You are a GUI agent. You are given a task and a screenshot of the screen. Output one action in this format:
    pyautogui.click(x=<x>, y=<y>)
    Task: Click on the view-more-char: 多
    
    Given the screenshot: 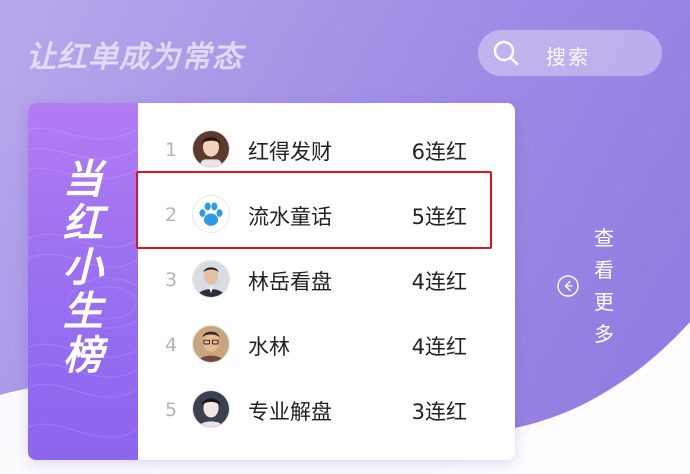 What is the action you would take?
    pyautogui.click(x=604, y=334)
    